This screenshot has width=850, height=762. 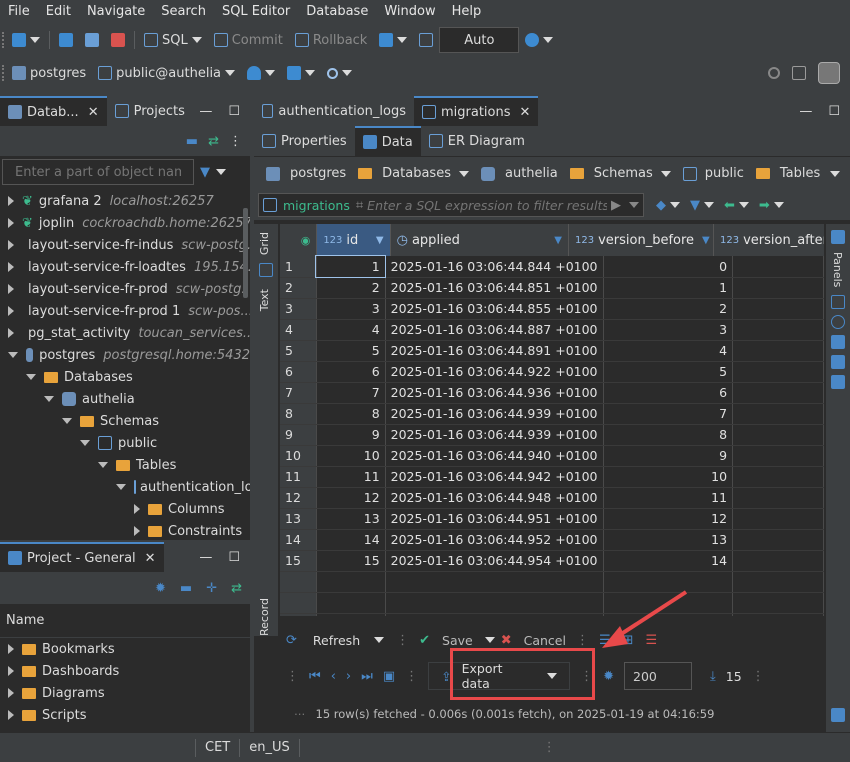 What do you see at coordinates (331, 40) in the screenshot?
I see `rollback-button: Rollback` at bounding box center [331, 40].